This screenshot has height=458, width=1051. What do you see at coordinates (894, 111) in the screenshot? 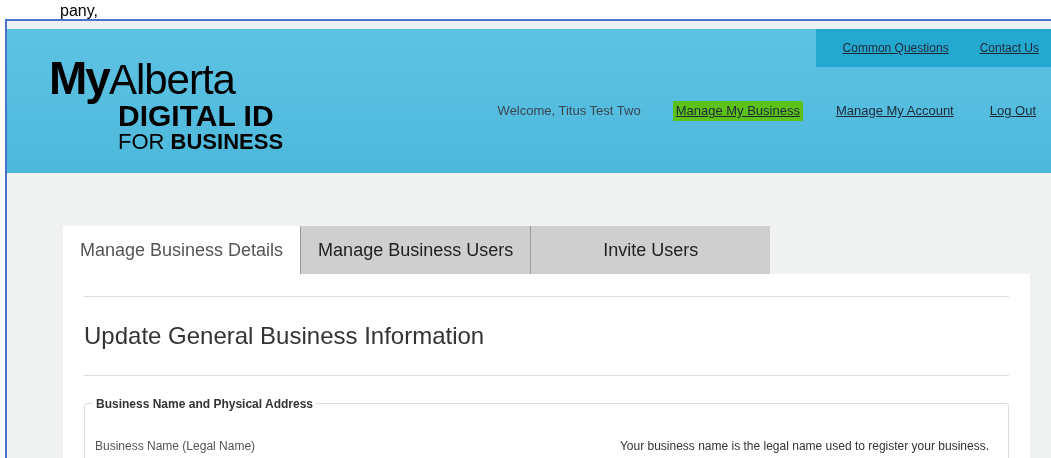
I see `nav-link: Manage My Account` at bounding box center [894, 111].